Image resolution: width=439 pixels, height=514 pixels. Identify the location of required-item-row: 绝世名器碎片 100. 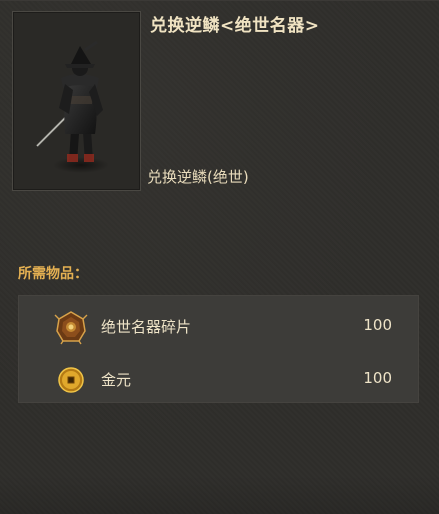
(218, 325).